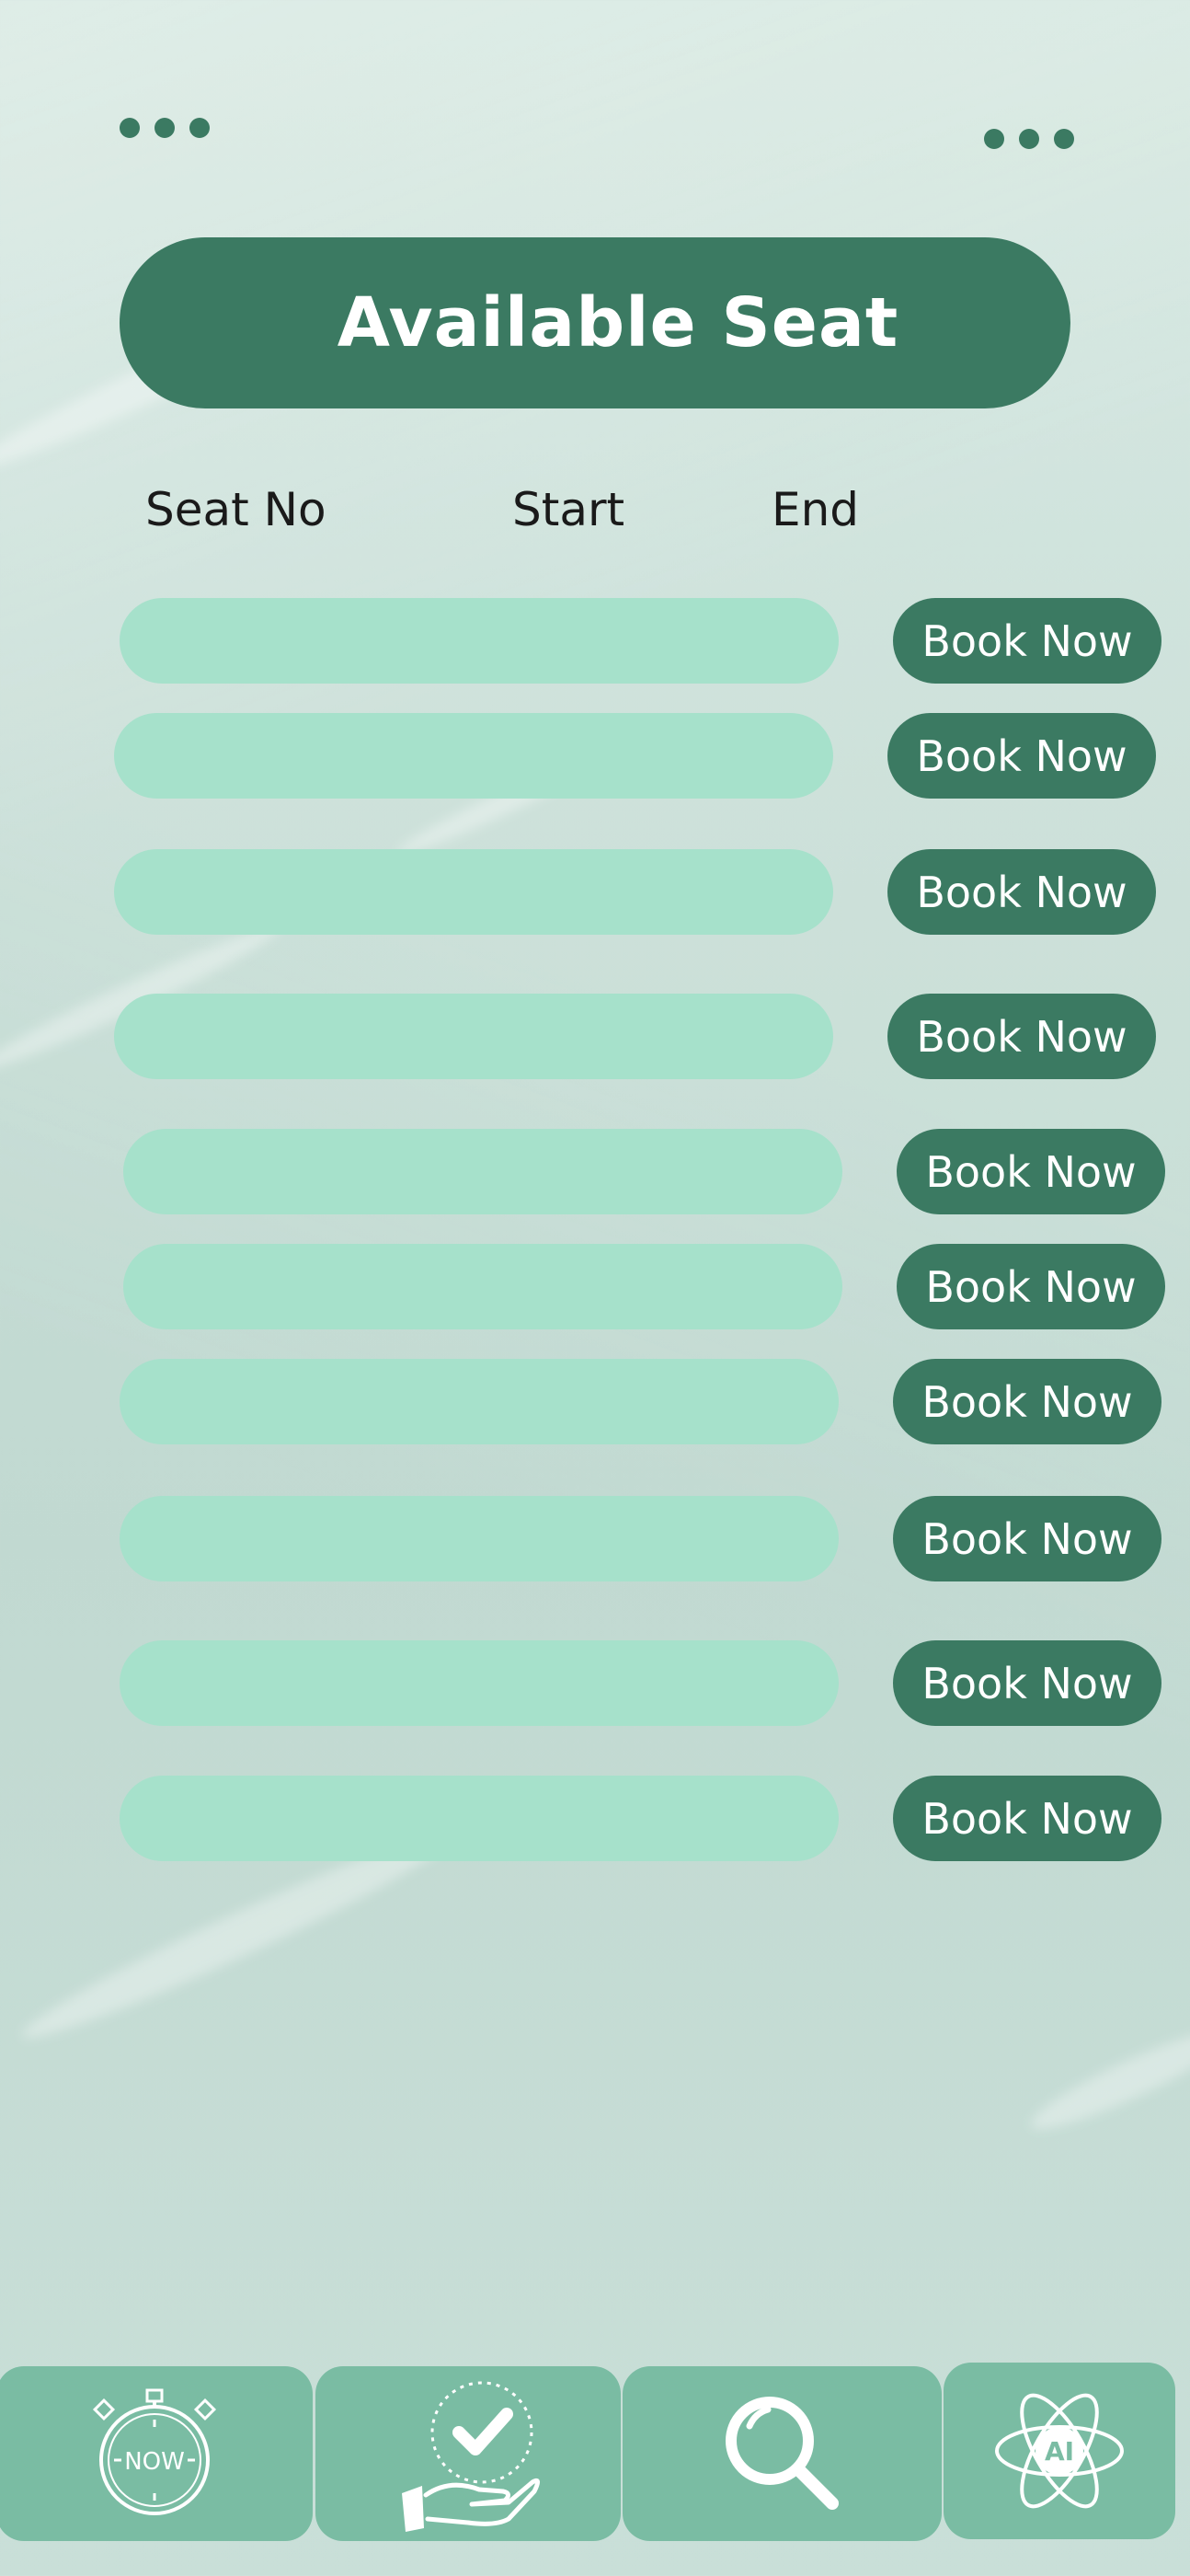 The image size is (1190, 2576). I want to click on stopwatch-icon: NOW, so click(154, 2451).